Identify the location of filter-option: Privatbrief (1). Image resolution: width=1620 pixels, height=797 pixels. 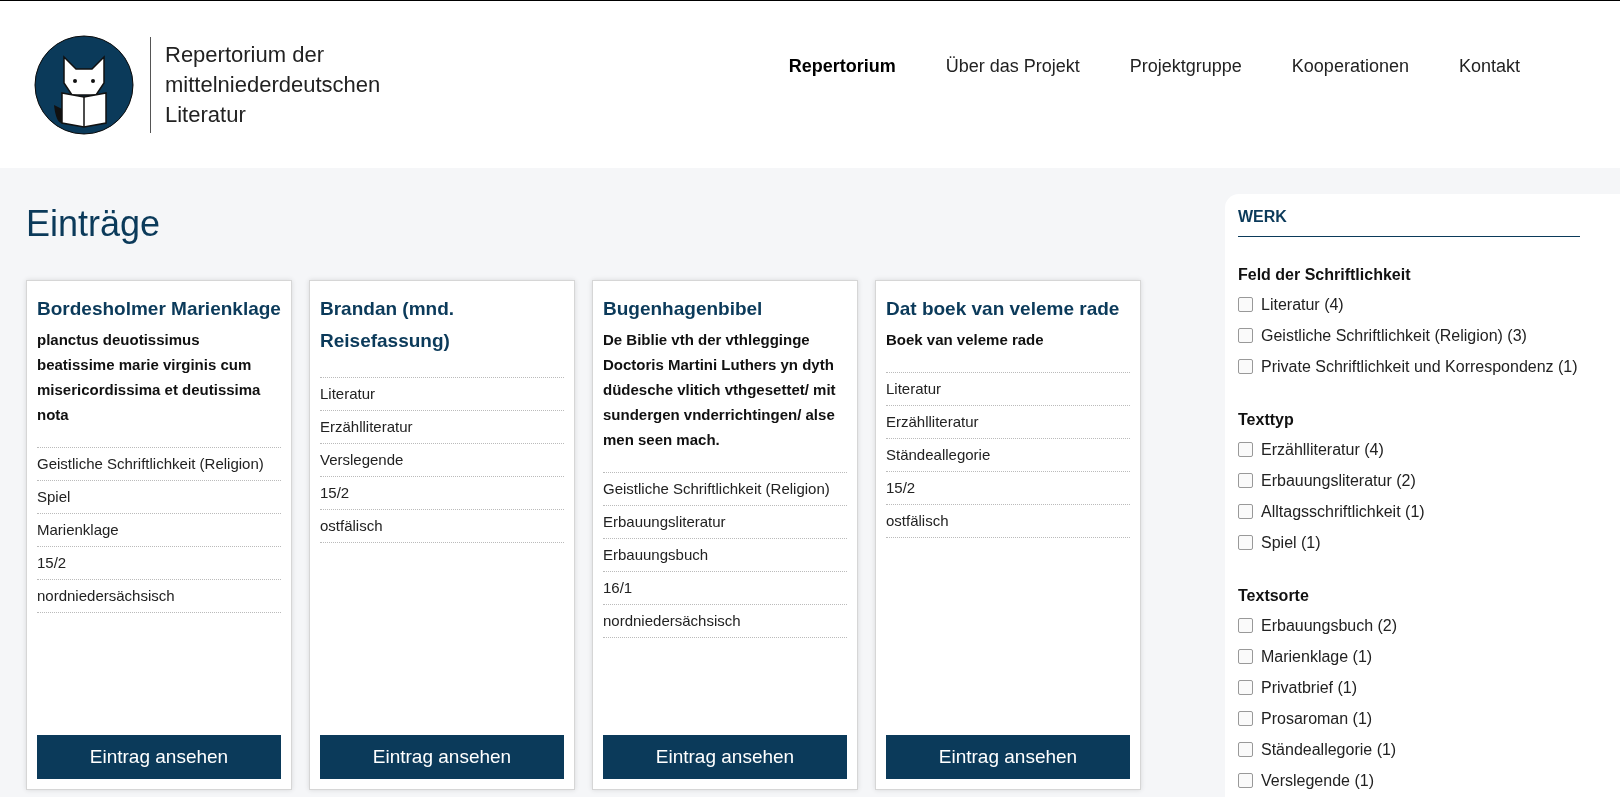
(1309, 687).